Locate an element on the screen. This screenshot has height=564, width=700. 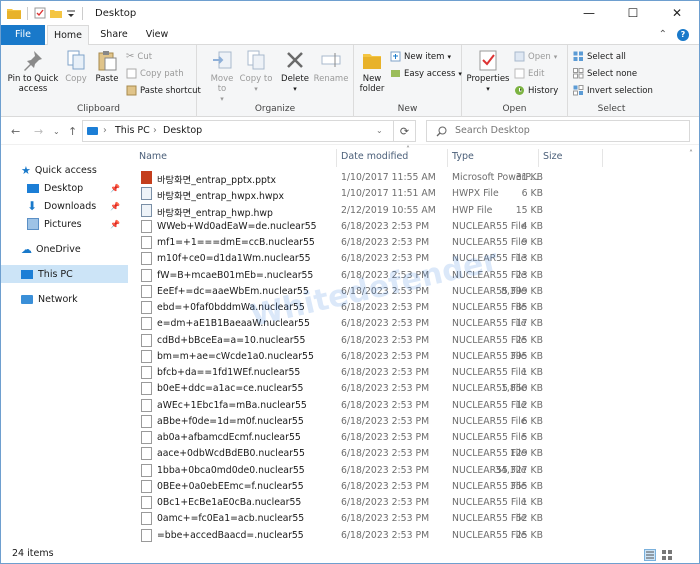
column-header-name: Name is located at coordinates (153, 158).